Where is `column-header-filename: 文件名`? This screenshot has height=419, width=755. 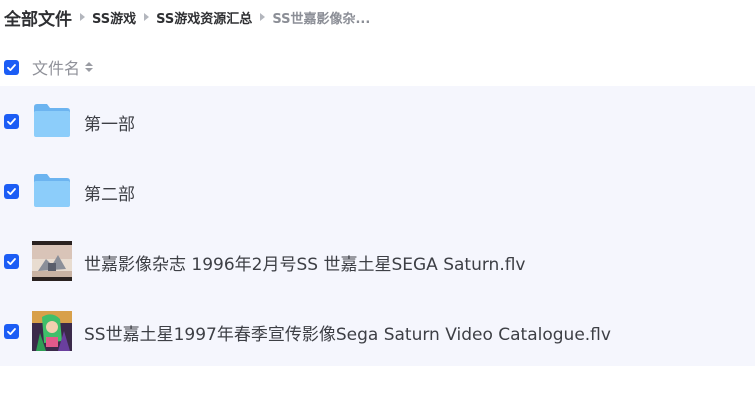
column-header-filename: 文件名 is located at coordinates (56, 68).